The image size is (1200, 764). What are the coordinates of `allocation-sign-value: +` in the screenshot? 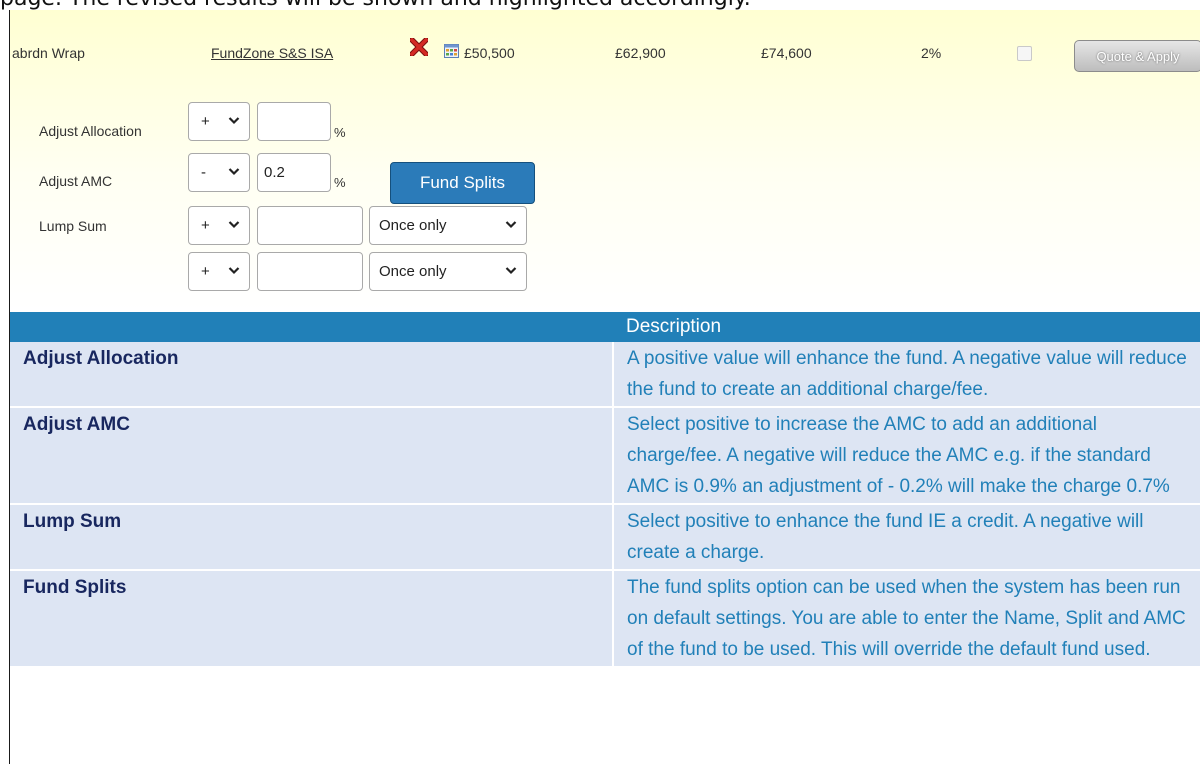 It's located at (205, 121).